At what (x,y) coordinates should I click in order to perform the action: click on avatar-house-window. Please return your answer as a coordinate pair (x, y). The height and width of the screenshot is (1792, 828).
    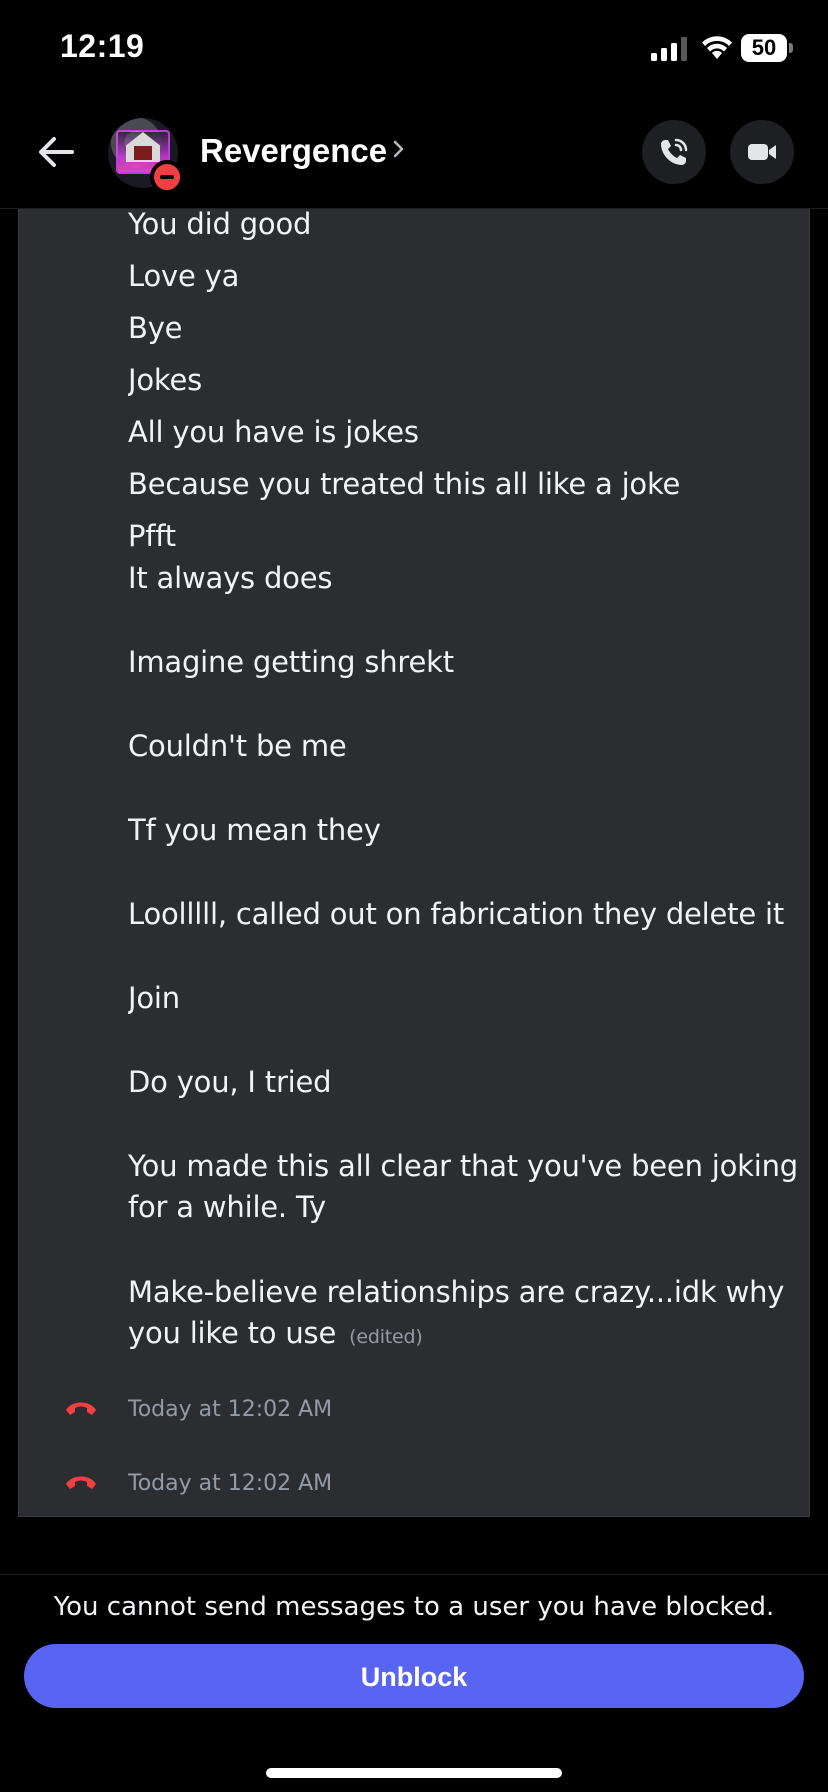
    Looking at the image, I should click on (143, 153).